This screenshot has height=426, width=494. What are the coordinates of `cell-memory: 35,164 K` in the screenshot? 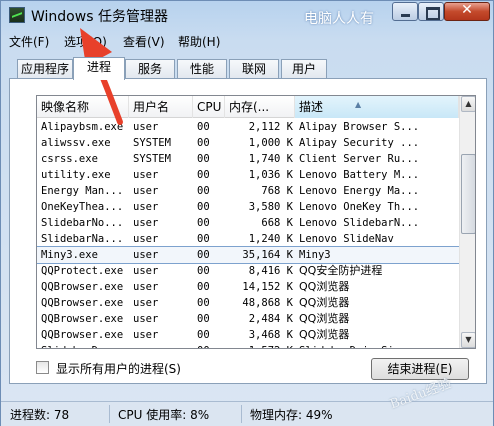 It's located at (267, 255).